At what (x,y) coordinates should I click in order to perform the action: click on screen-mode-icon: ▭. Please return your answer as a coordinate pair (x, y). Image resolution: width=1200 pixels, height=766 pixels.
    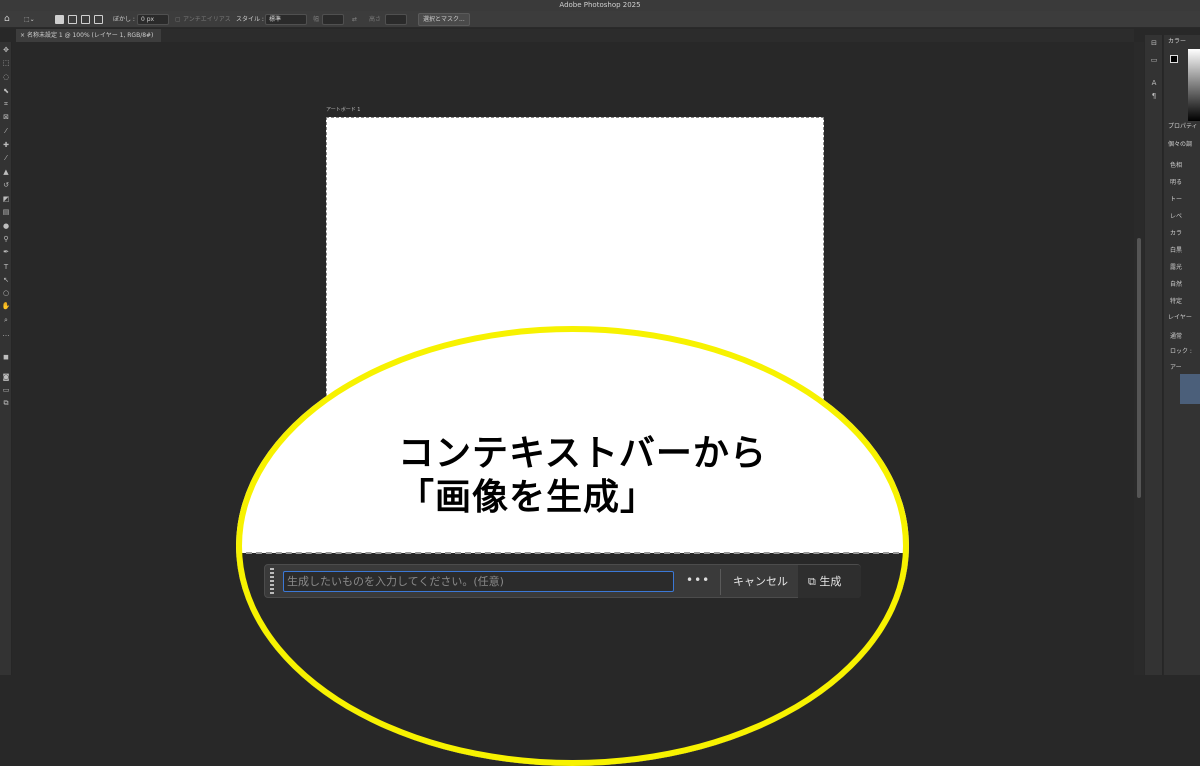
    Looking at the image, I should click on (6, 390).